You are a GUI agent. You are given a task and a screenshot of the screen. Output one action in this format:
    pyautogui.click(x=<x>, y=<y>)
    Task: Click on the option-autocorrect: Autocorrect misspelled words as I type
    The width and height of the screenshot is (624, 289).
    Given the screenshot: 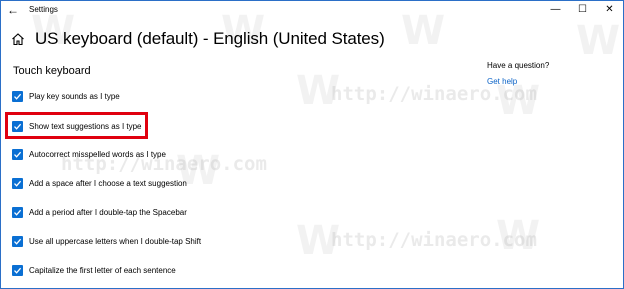 What is the action you would take?
    pyautogui.click(x=89, y=154)
    